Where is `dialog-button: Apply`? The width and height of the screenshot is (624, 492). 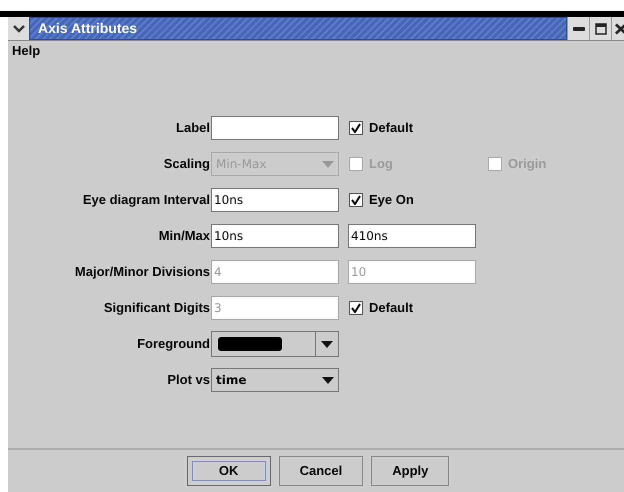 dialog-button: Apply is located at coordinates (410, 471).